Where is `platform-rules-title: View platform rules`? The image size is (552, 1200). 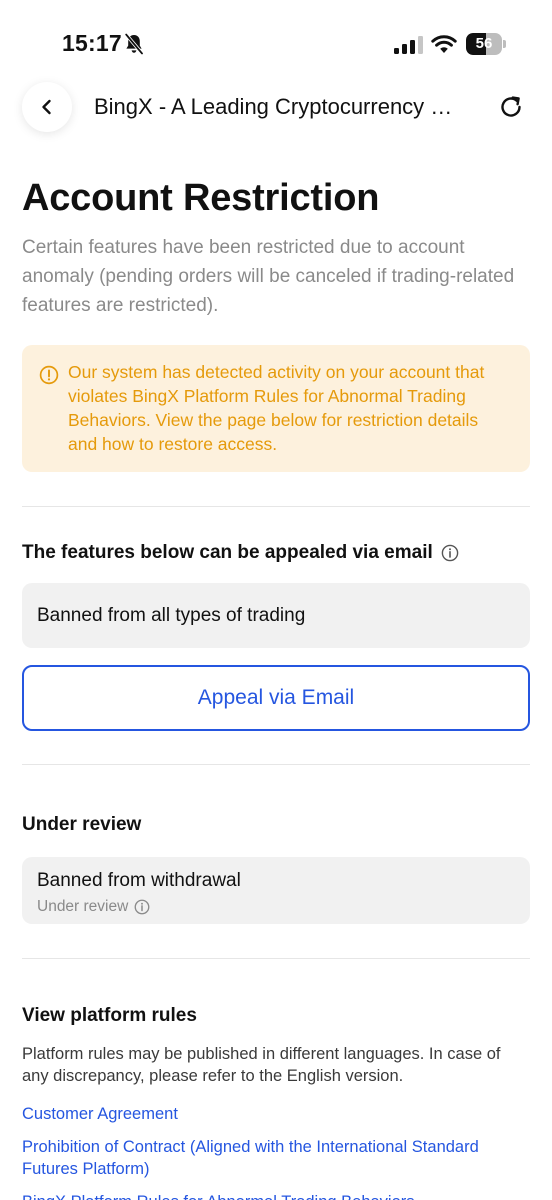
platform-rules-title: View platform rules is located at coordinates (109, 1015).